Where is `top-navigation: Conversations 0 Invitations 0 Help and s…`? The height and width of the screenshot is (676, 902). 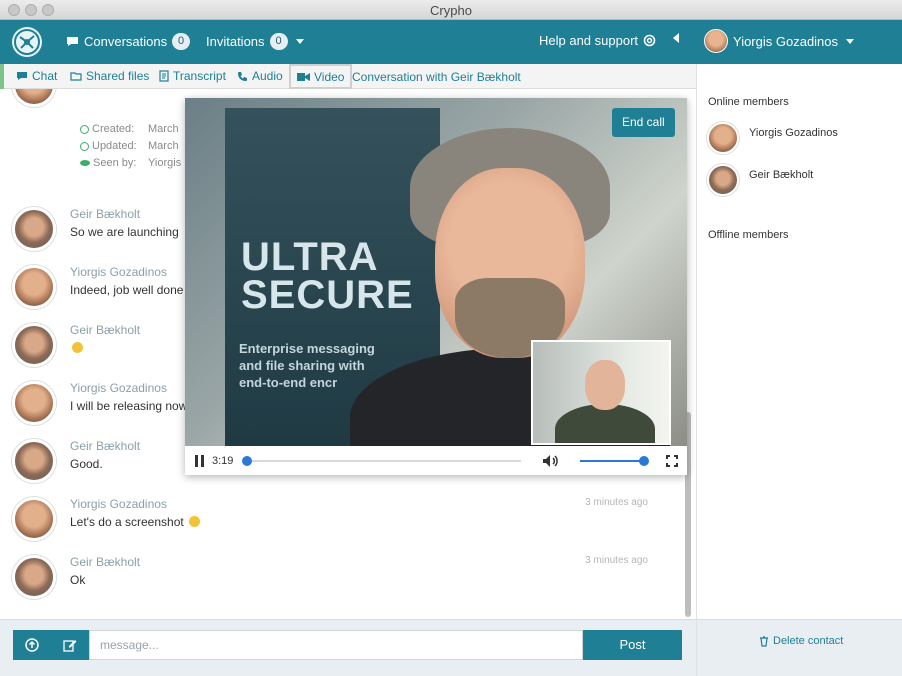
top-navigation: Conversations 0 Invitations 0 Help and s… is located at coordinates (451, 42).